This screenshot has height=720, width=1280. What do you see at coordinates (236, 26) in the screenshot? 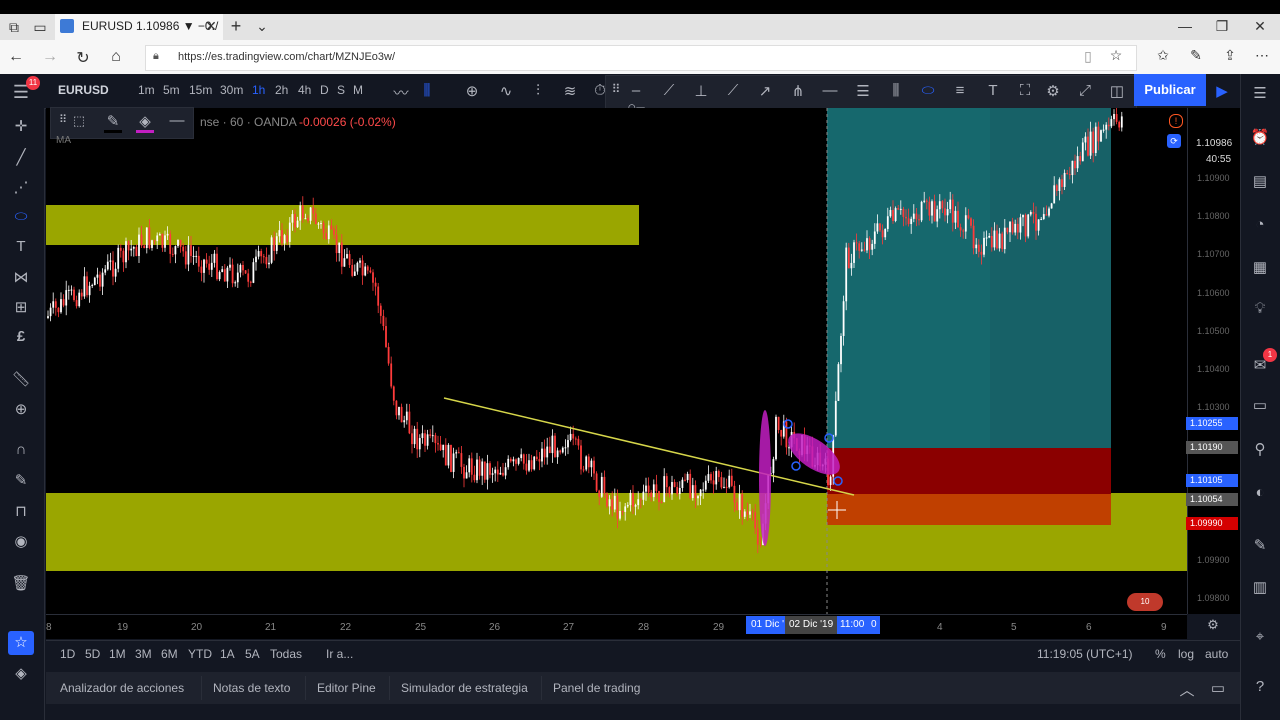
I see `new-tab-icon: +` at bounding box center [236, 26].